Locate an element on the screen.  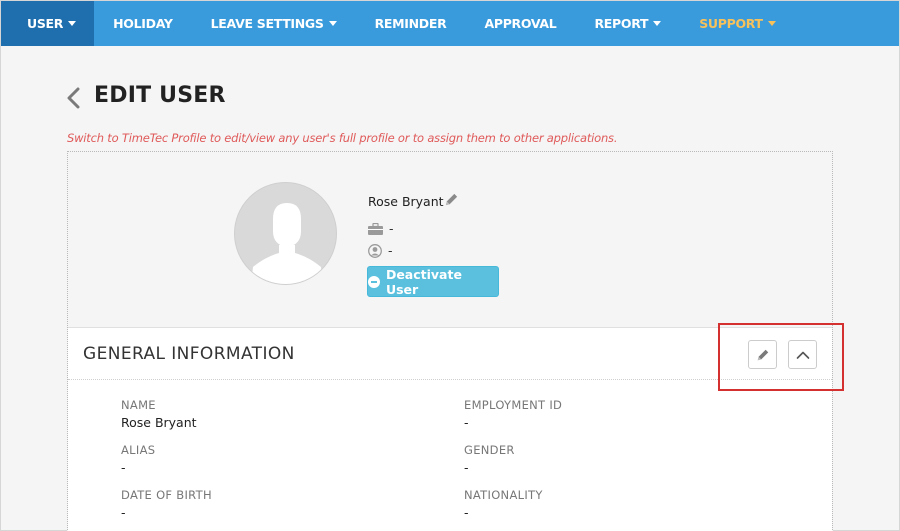
field-label: NAME is located at coordinates (138, 405).